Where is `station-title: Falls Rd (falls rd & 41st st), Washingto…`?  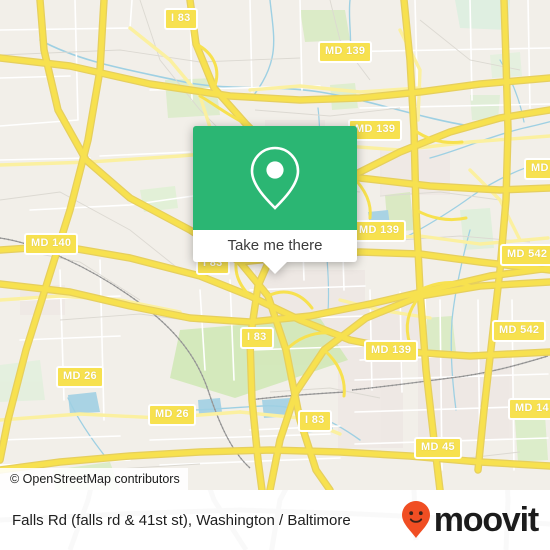 station-title: Falls Rd (falls rd & 41st st), Washingto… is located at coordinates (181, 520).